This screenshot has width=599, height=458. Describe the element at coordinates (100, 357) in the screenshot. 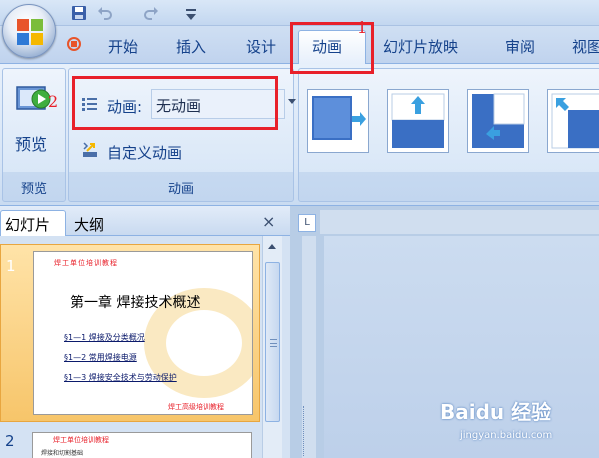

I see `slide-bullet: §1—2 常用焊接电源` at that location.